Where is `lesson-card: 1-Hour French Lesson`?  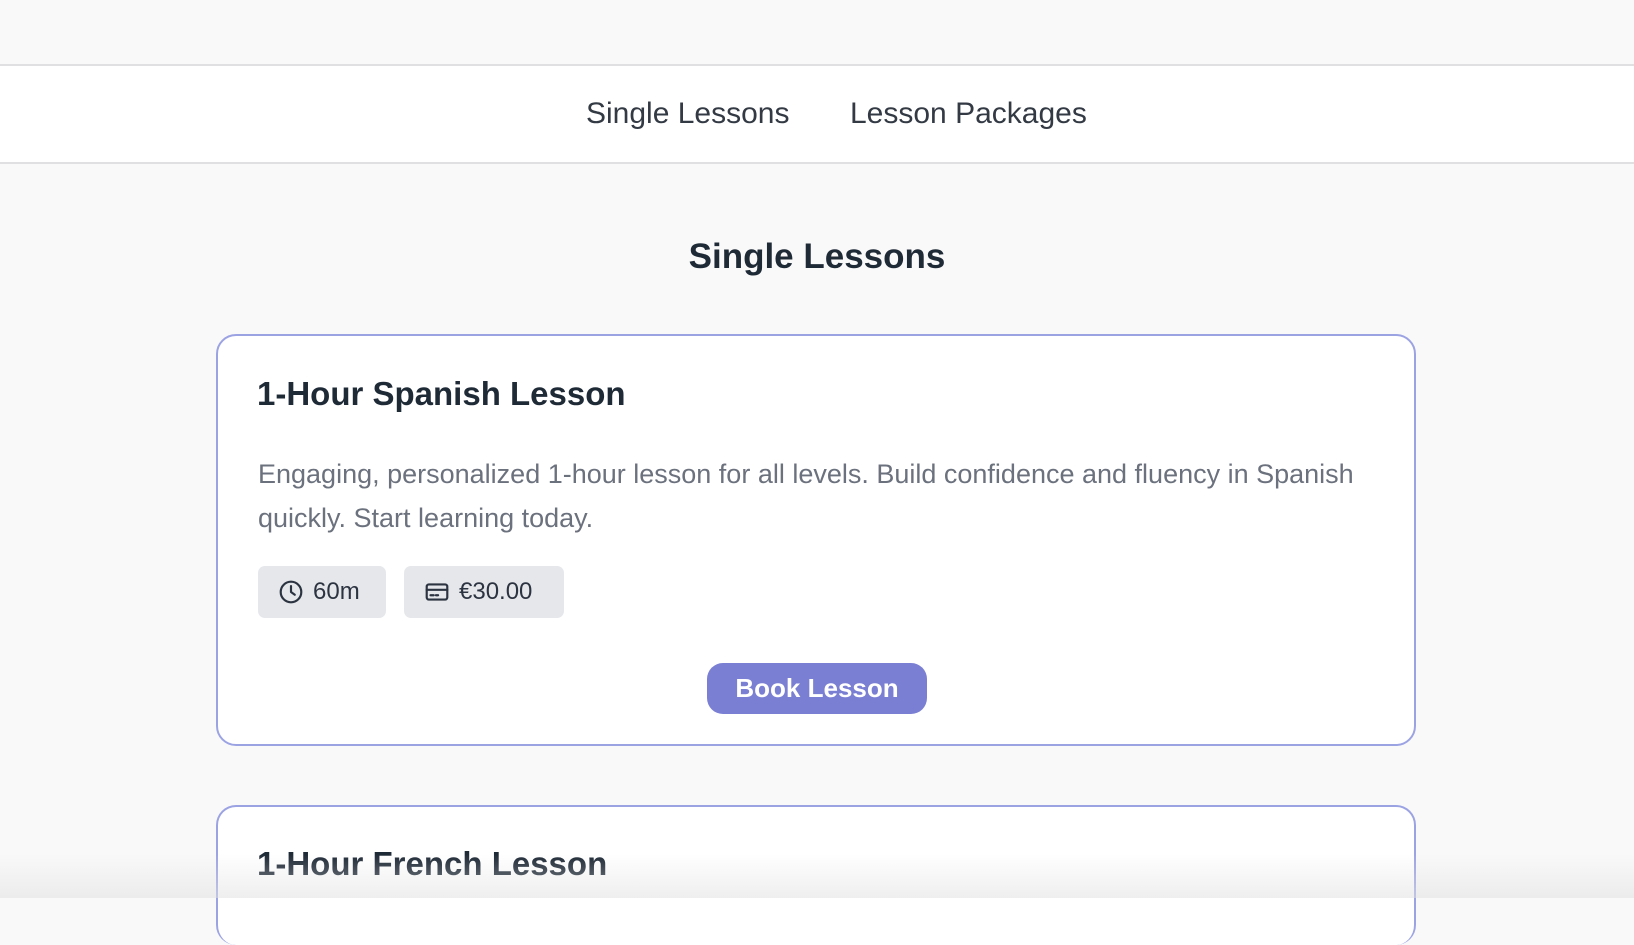 lesson-card: 1-Hour French Lesson is located at coordinates (816, 875).